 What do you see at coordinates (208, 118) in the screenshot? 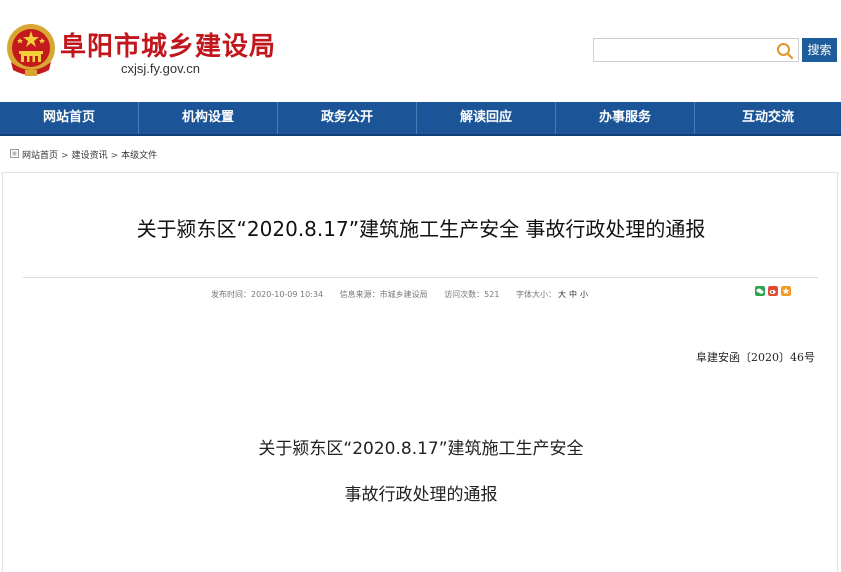
I see `nav-item-organization: 机构设置` at bounding box center [208, 118].